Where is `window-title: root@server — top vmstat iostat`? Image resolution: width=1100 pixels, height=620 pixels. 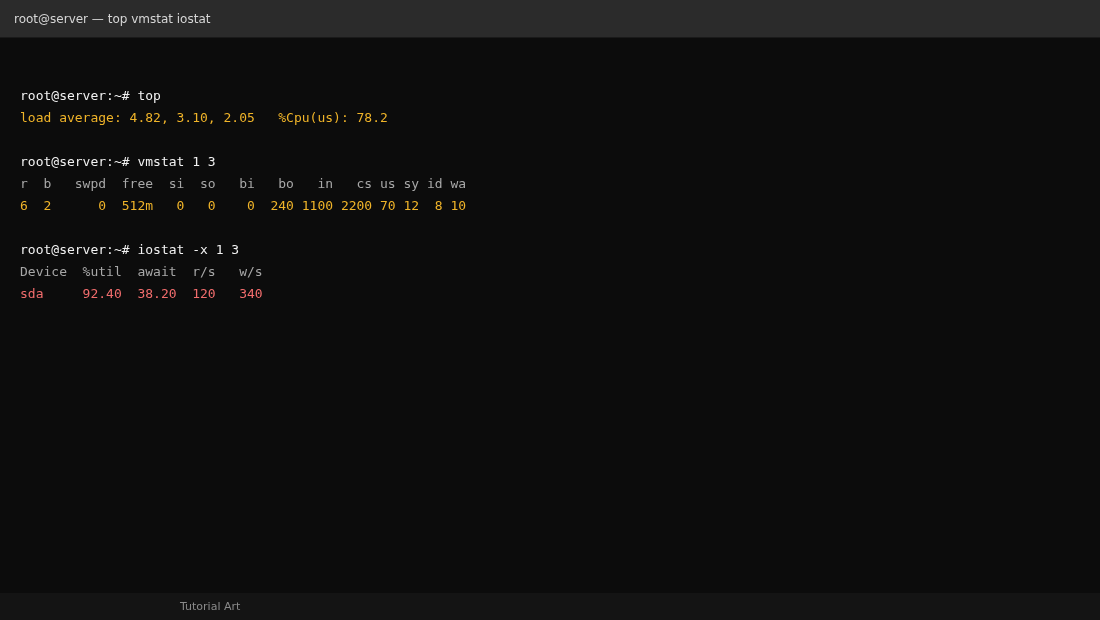 window-title: root@server — top vmstat iostat is located at coordinates (112, 18).